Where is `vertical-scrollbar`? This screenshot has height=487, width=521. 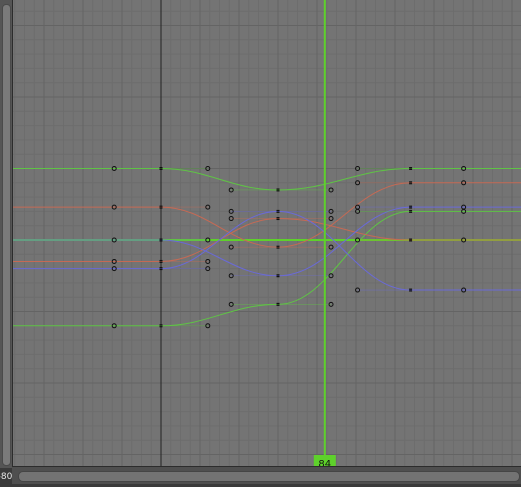 vertical-scrollbar is located at coordinates (6, 234).